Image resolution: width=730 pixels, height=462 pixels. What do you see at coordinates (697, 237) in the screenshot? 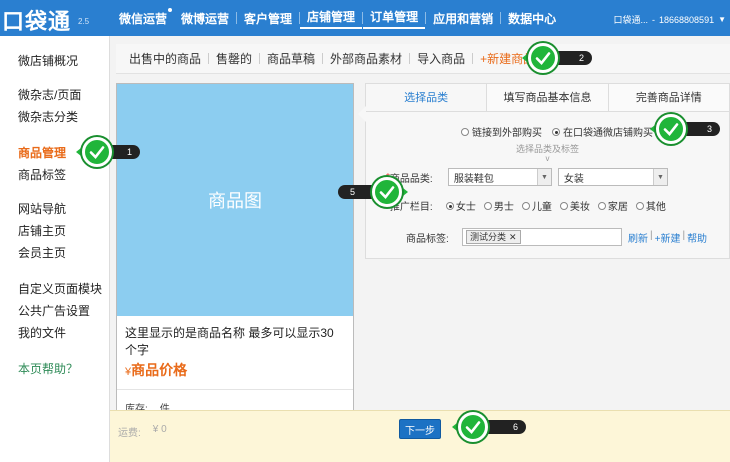
I see `help-link: 帮助` at bounding box center [697, 237].